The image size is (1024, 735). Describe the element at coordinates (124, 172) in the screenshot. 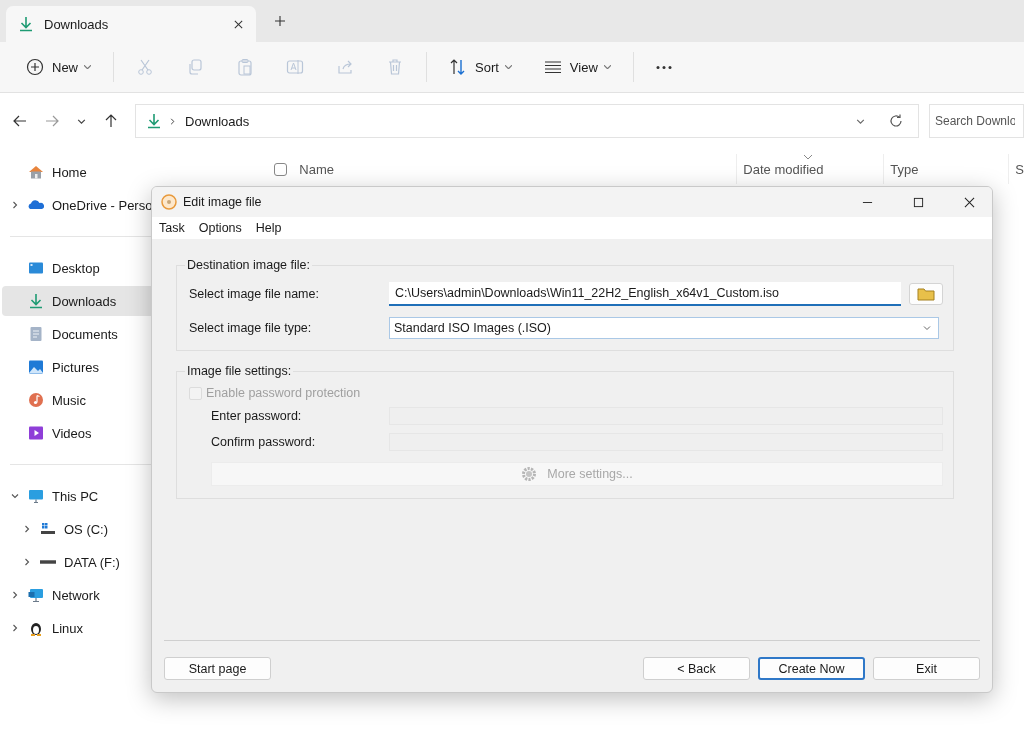

I see `sidebar-item: Home` at that location.